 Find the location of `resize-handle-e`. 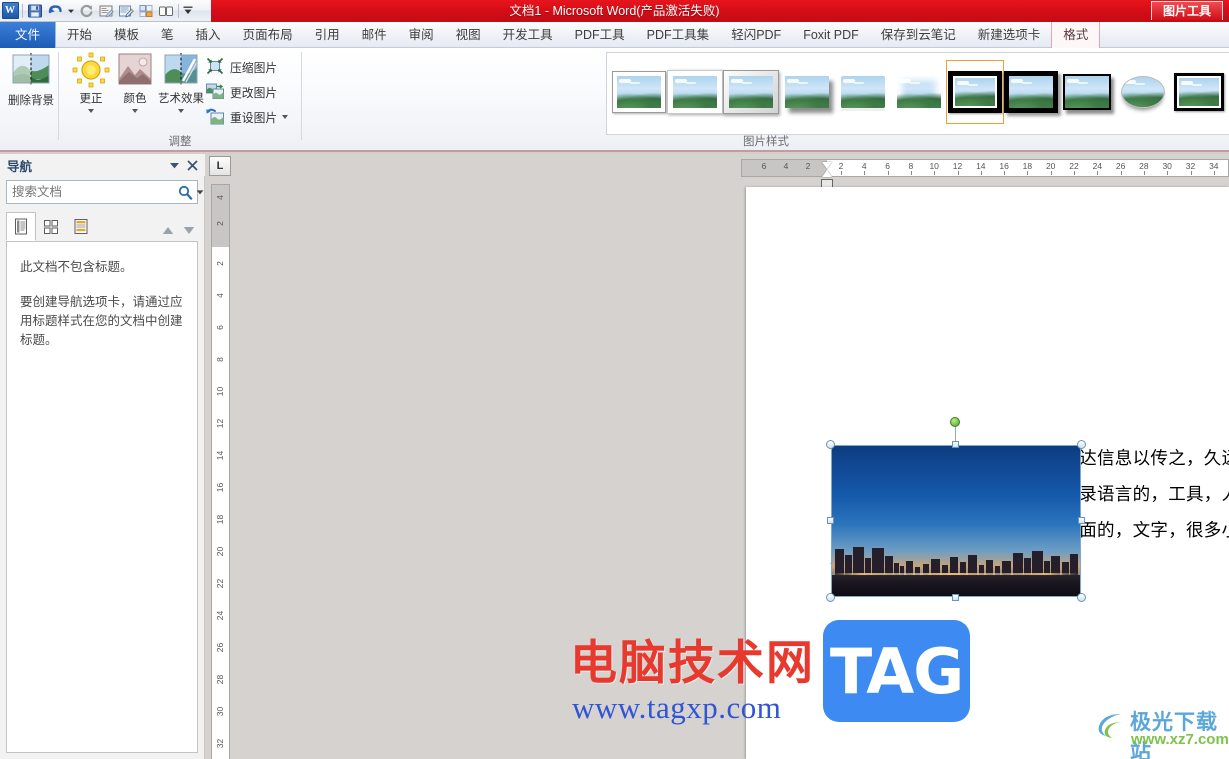

resize-handle-e is located at coordinates (1081, 520).